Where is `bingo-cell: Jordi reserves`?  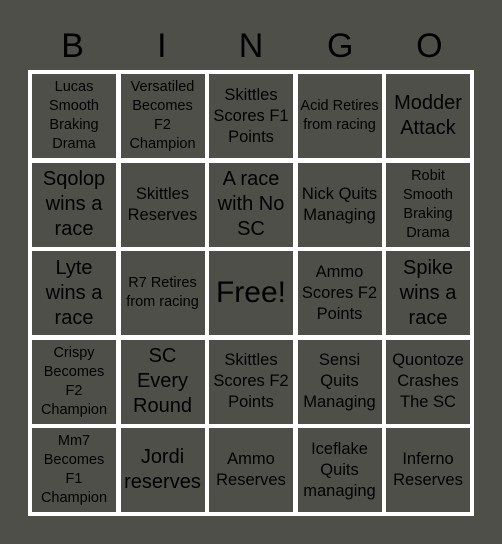
bingo-cell: Jordi reserves is located at coordinates (162, 470).